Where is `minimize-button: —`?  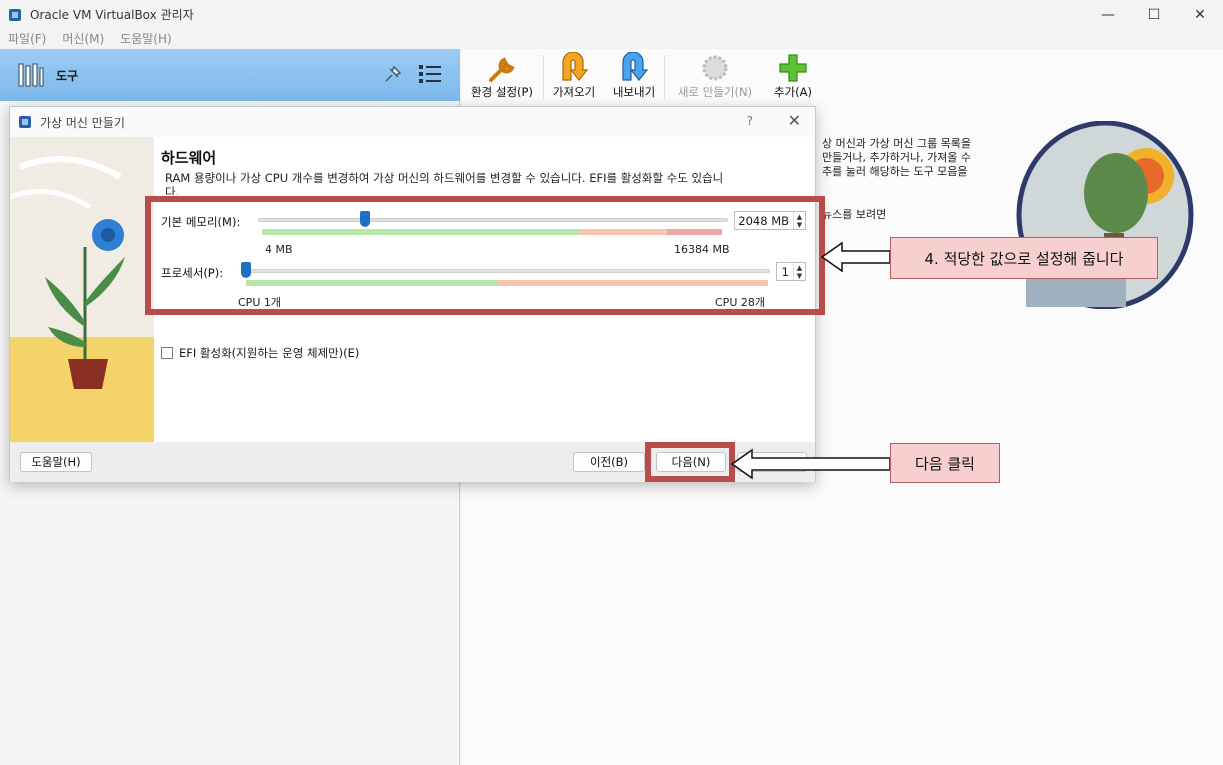
minimize-button: — is located at coordinates (1108, 14).